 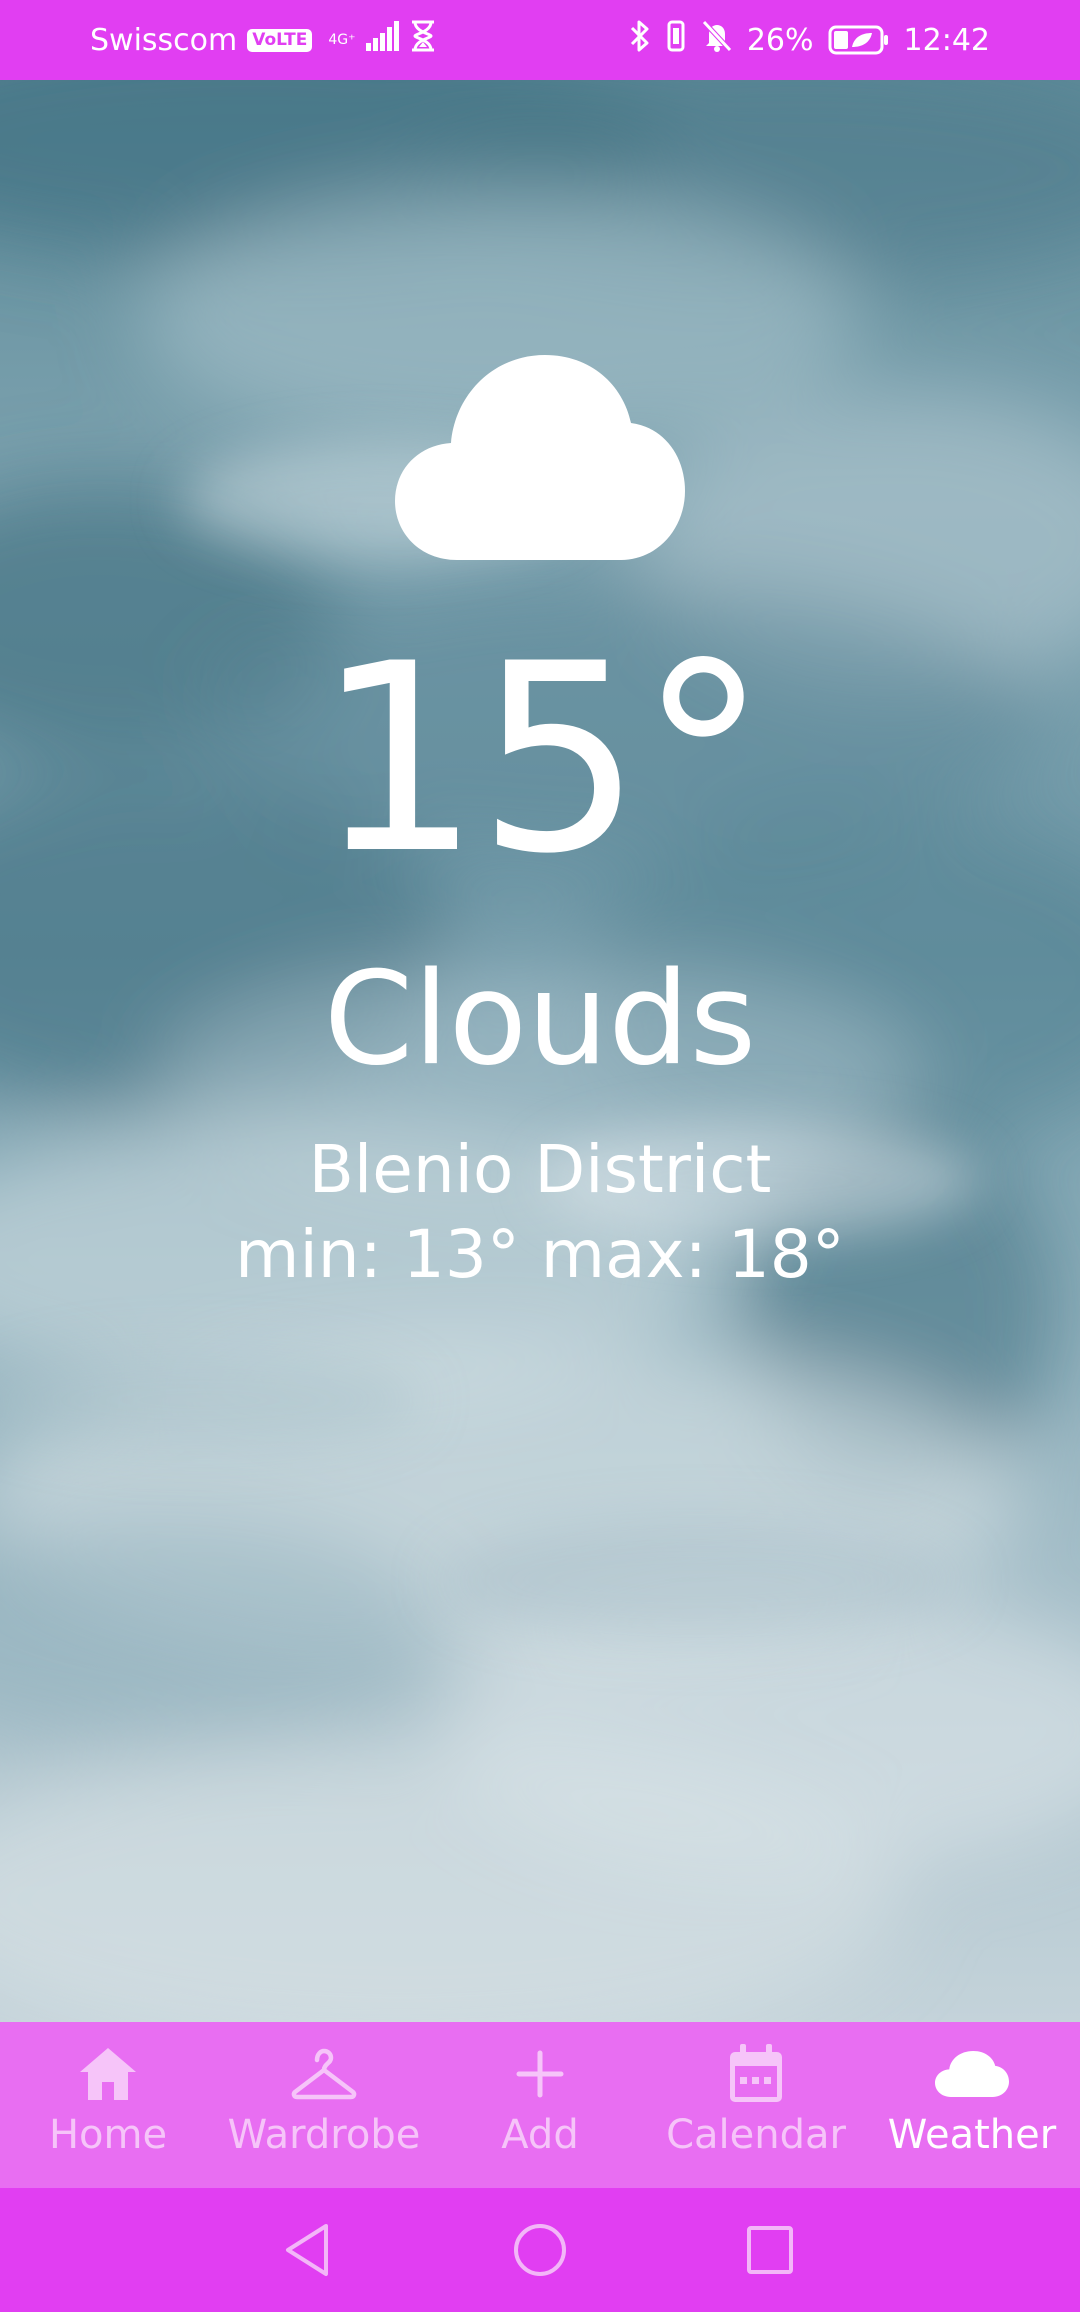 What do you see at coordinates (717, 40) in the screenshot?
I see `silent-bell-icon` at bounding box center [717, 40].